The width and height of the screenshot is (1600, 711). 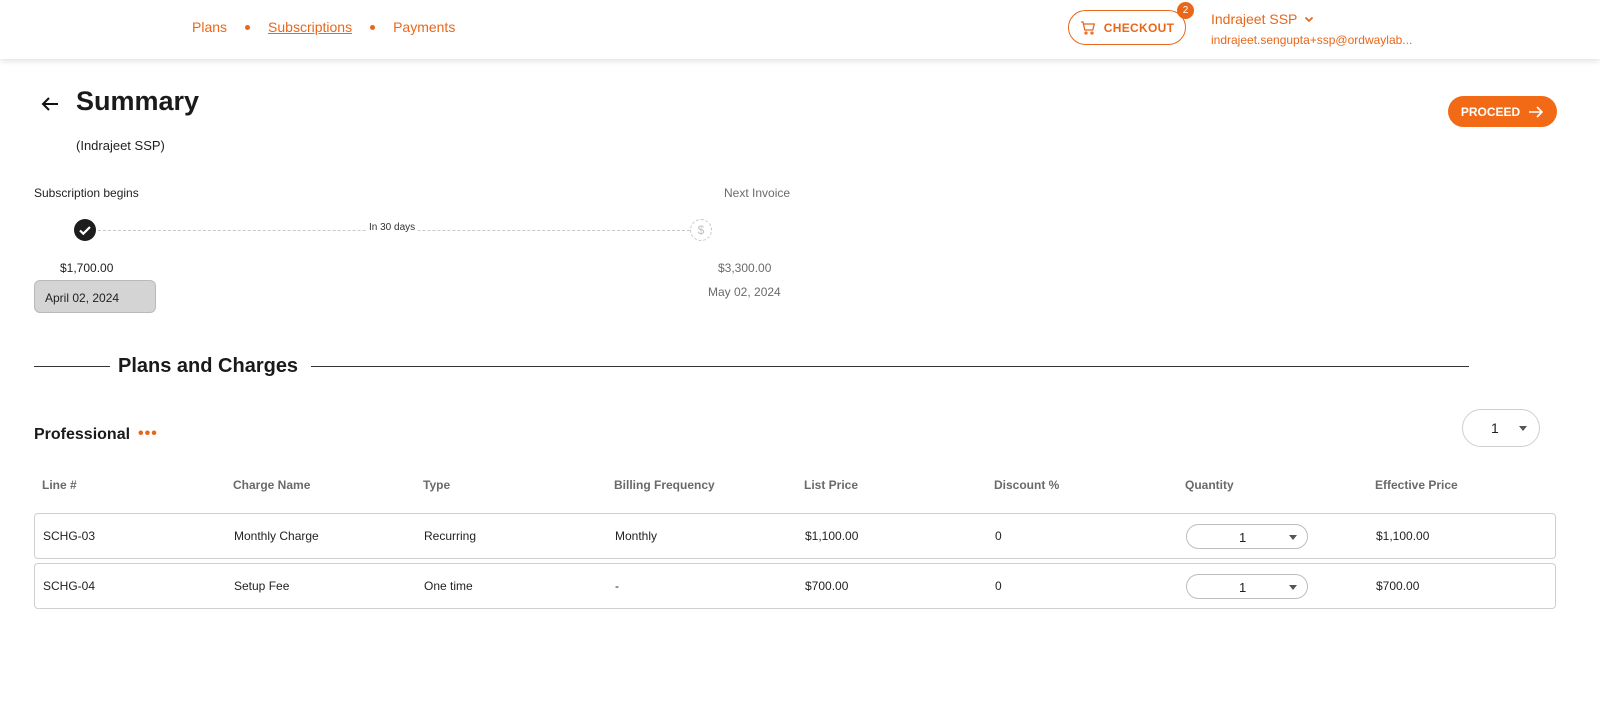 What do you see at coordinates (69, 586) in the screenshot?
I see `cell-line: SCHG-04` at bounding box center [69, 586].